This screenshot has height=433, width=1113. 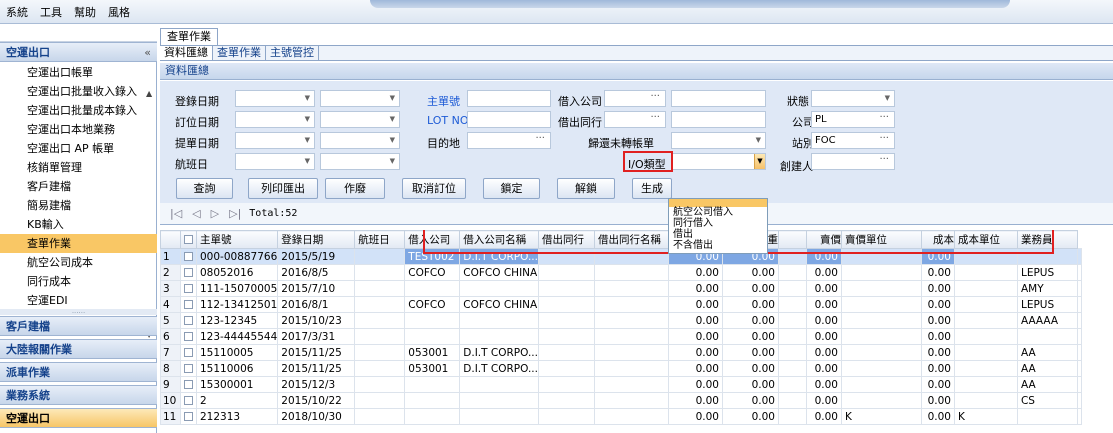 I want to click on table-row: 9 15300001 2015/12/3 0.00 0.00 0.00 0.00 AA, so click(x=621, y=384).